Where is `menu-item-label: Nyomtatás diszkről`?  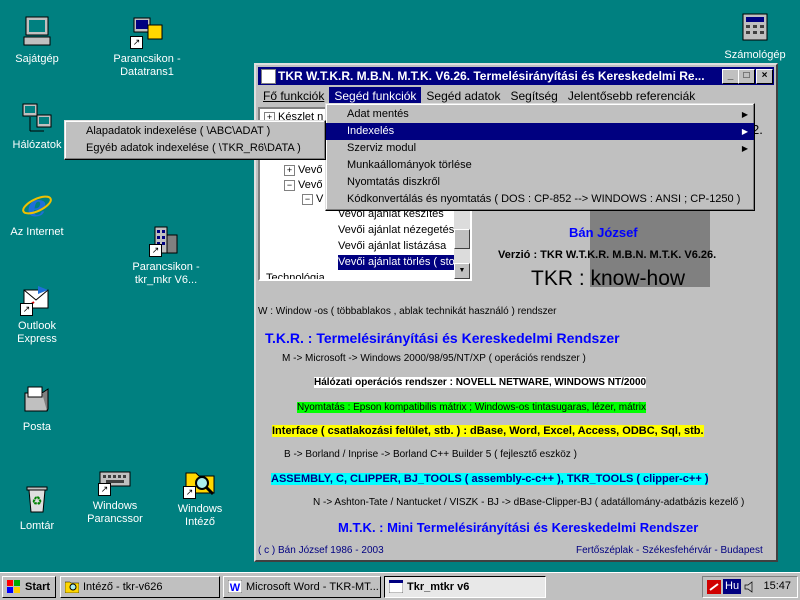 menu-item-label: Nyomtatás diszkről is located at coordinates (393, 182).